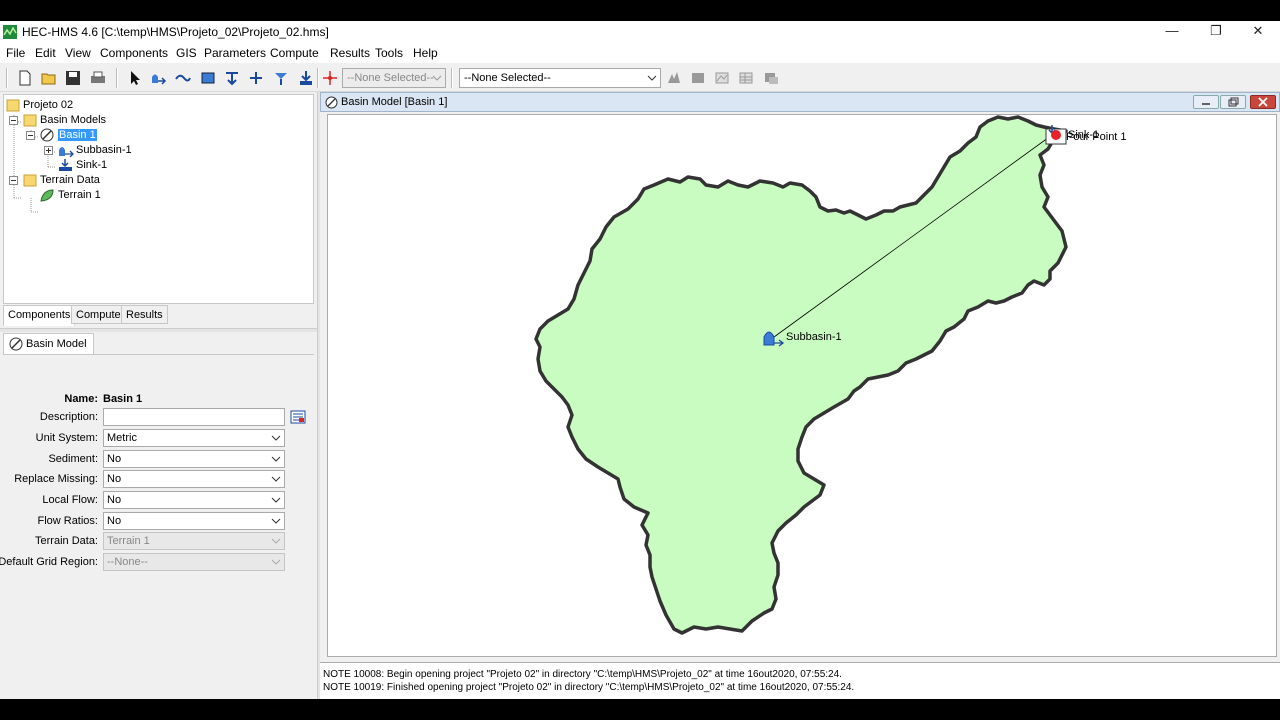  Describe the element at coordinates (10, 32) in the screenshot. I see `hec-hms-app-icon` at that location.